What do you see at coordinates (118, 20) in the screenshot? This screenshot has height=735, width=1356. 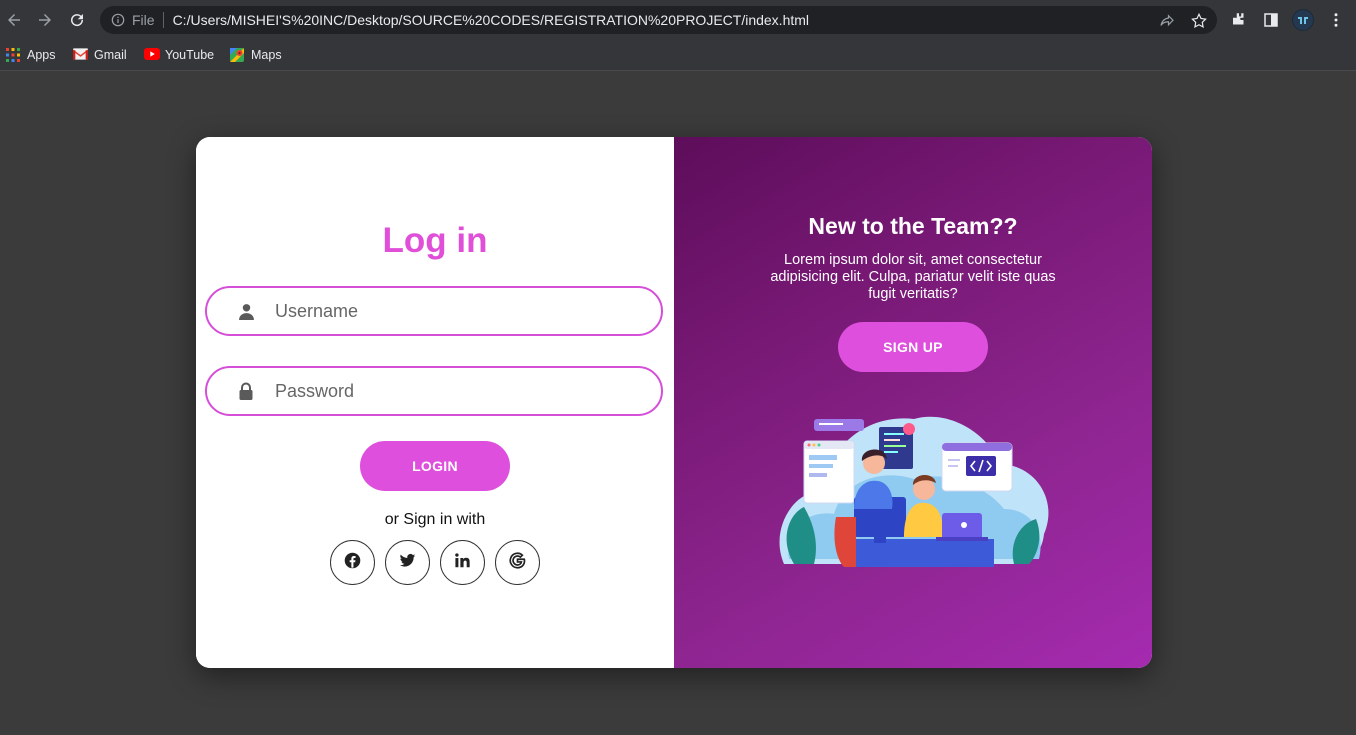 I see `info-icon` at bounding box center [118, 20].